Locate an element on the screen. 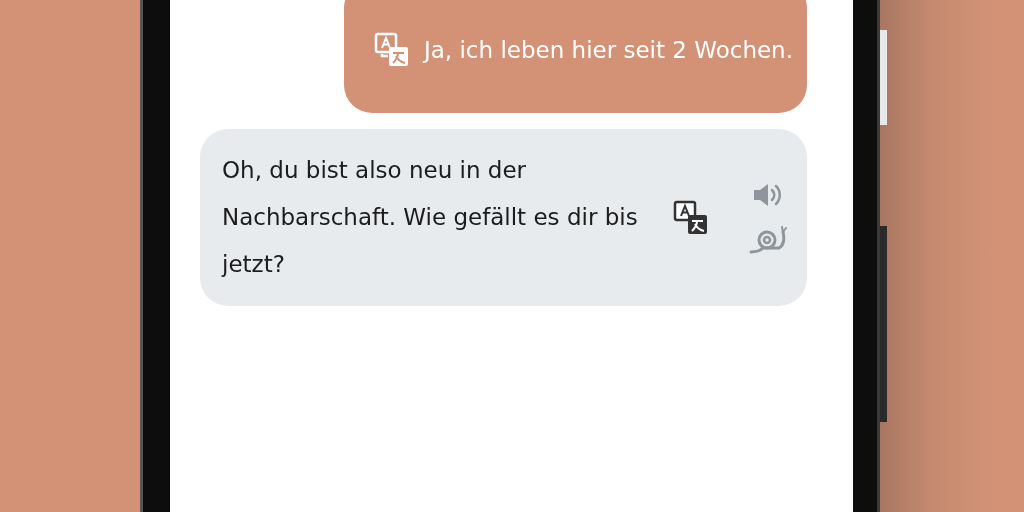 The image size is (1024, 512). translate-icon is located at coordinates (691, 217).